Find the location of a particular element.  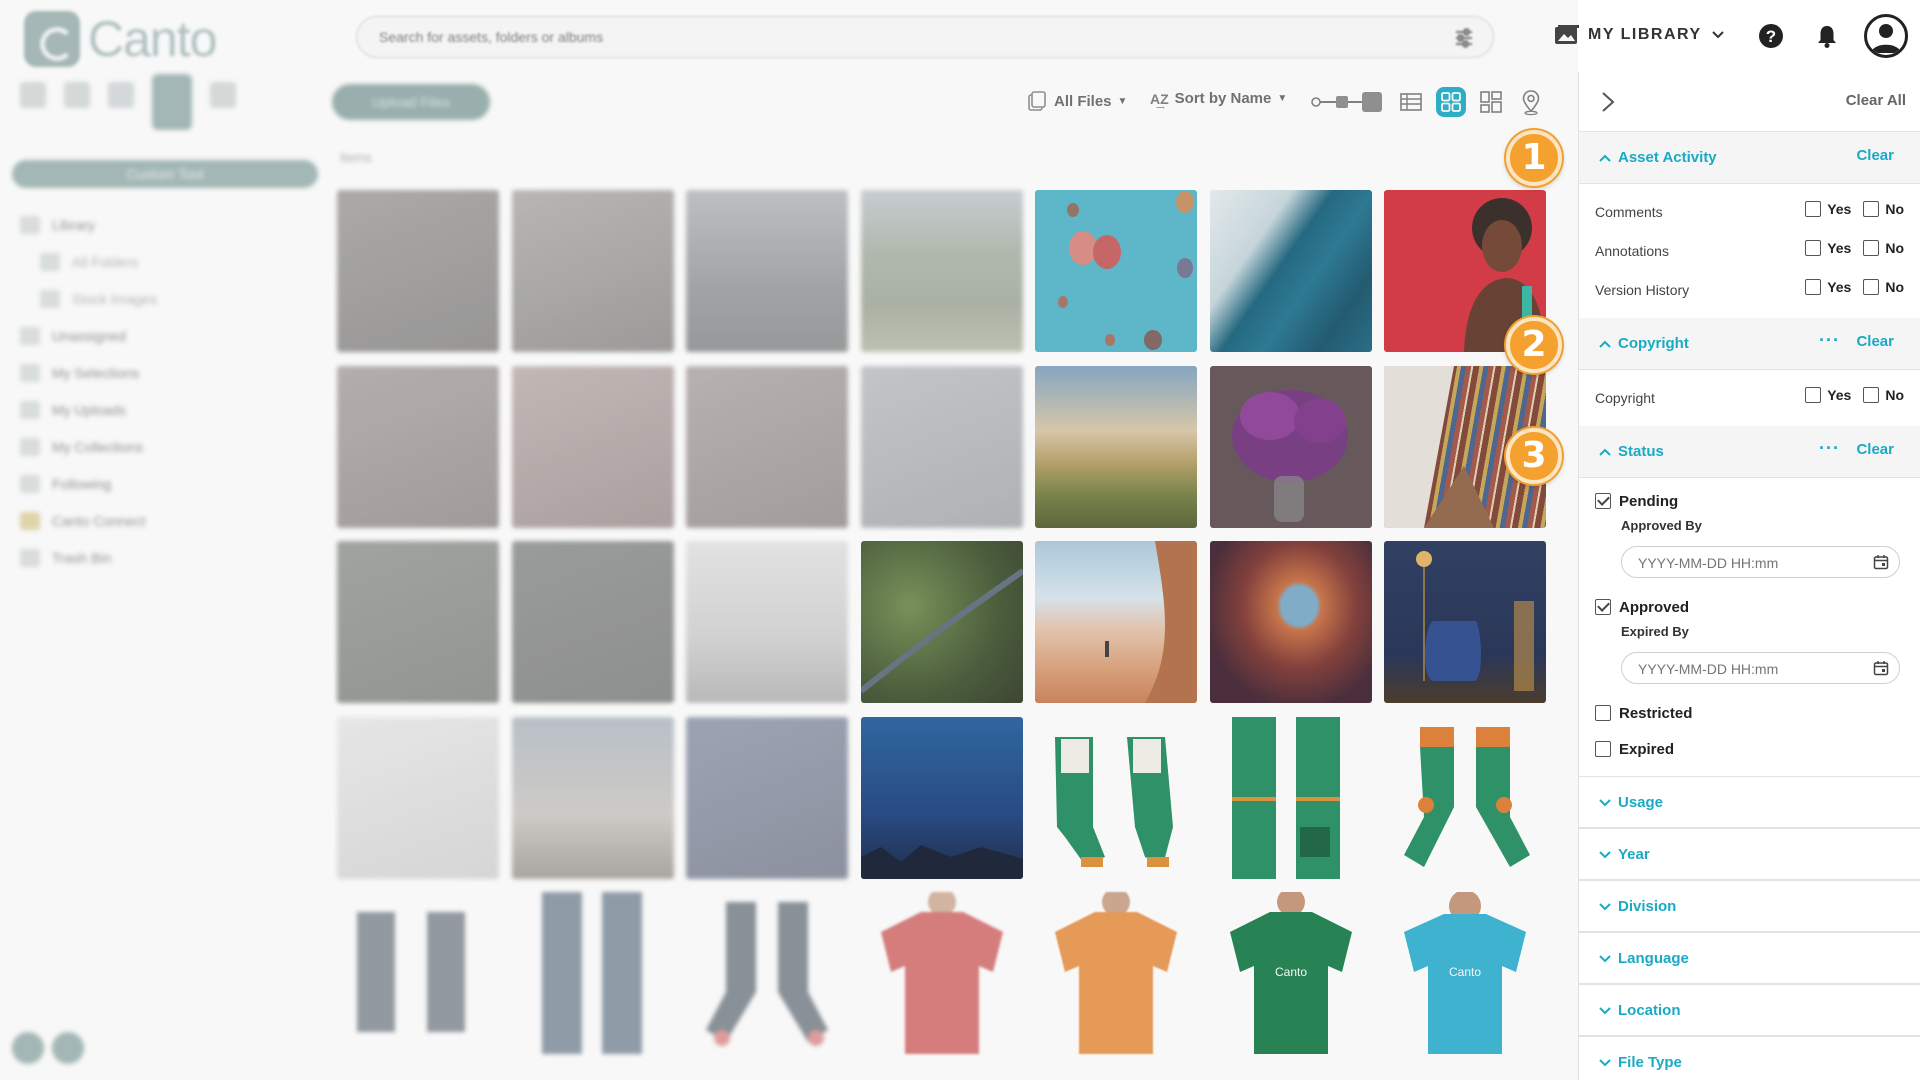

asset-thumbnail-balloons-valley is located at coordinates (1116, 446).